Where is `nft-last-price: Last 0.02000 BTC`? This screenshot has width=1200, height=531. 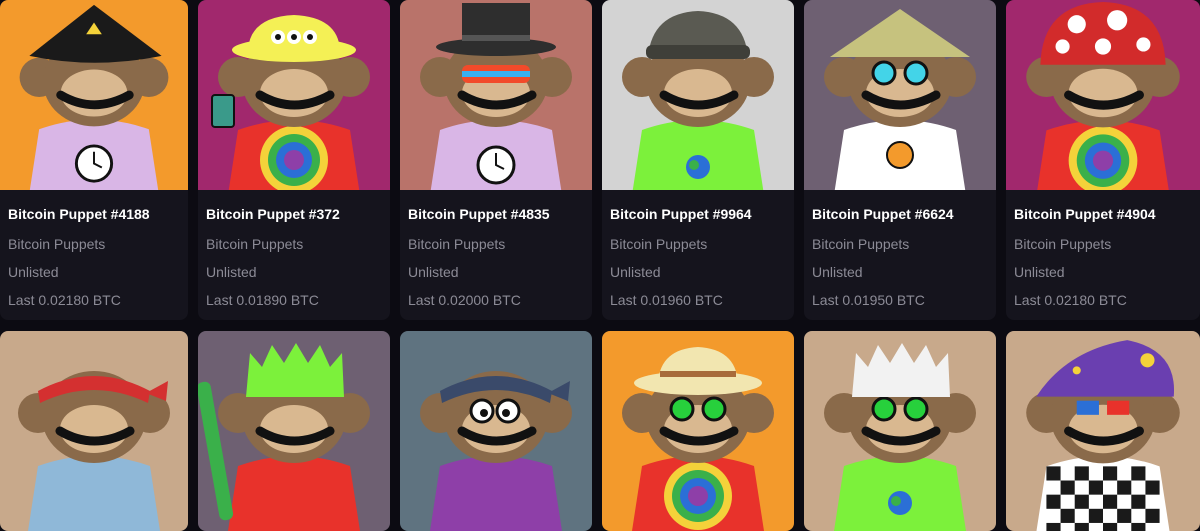 nft-last-price: Last 0.02000 BTC is located at coordinates (464, 300).